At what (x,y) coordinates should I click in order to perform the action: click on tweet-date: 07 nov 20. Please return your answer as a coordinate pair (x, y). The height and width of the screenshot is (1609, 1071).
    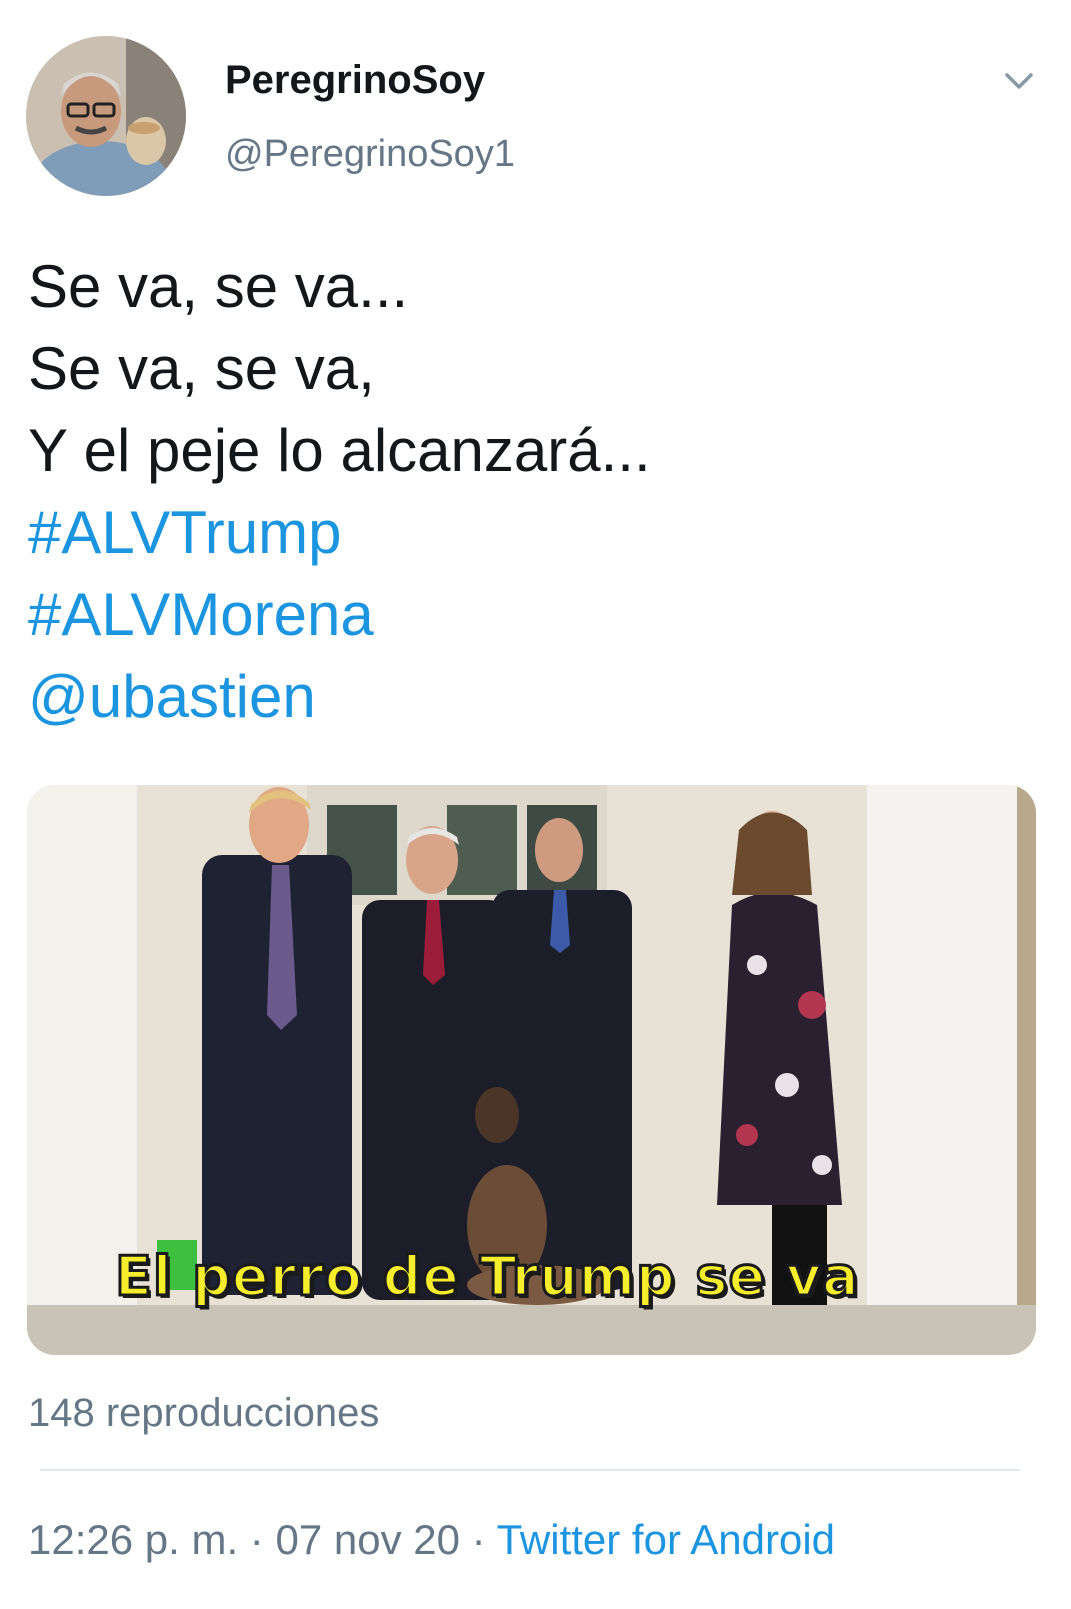
    Looking at the image, I should click on (367, 1539).